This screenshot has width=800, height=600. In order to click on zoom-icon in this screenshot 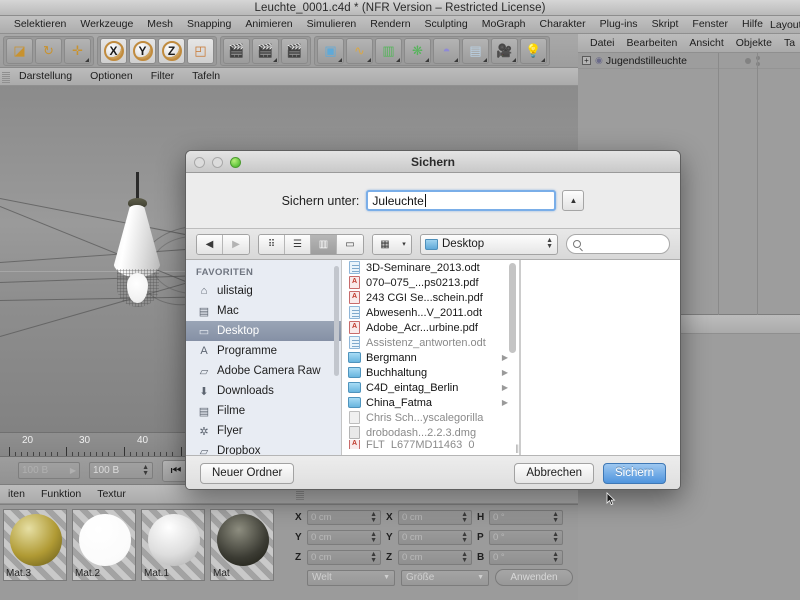, I will do `click(235, 162)`.